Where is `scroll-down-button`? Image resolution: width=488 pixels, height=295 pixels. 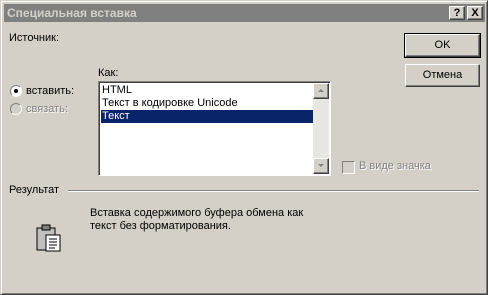 scroll-down-button is located at coordinates (321, 166).